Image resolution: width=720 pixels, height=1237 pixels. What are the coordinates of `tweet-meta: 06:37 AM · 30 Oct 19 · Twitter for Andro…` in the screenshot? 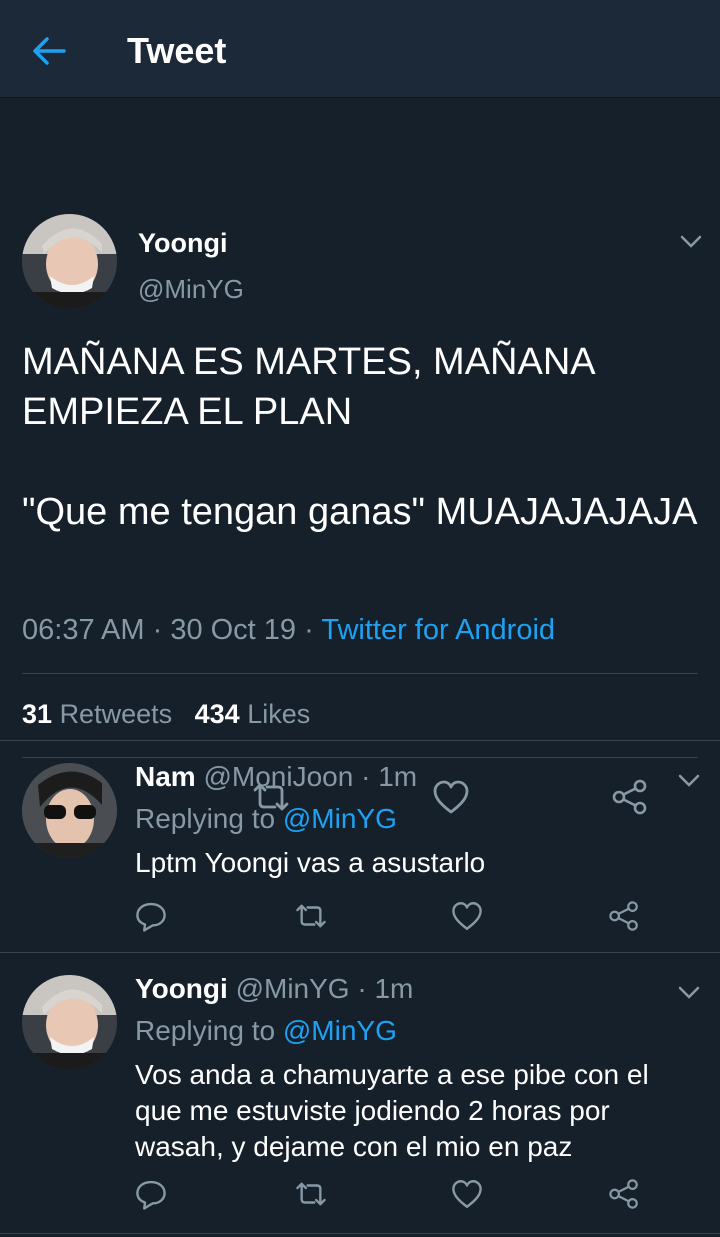 It's located at (288, 630).